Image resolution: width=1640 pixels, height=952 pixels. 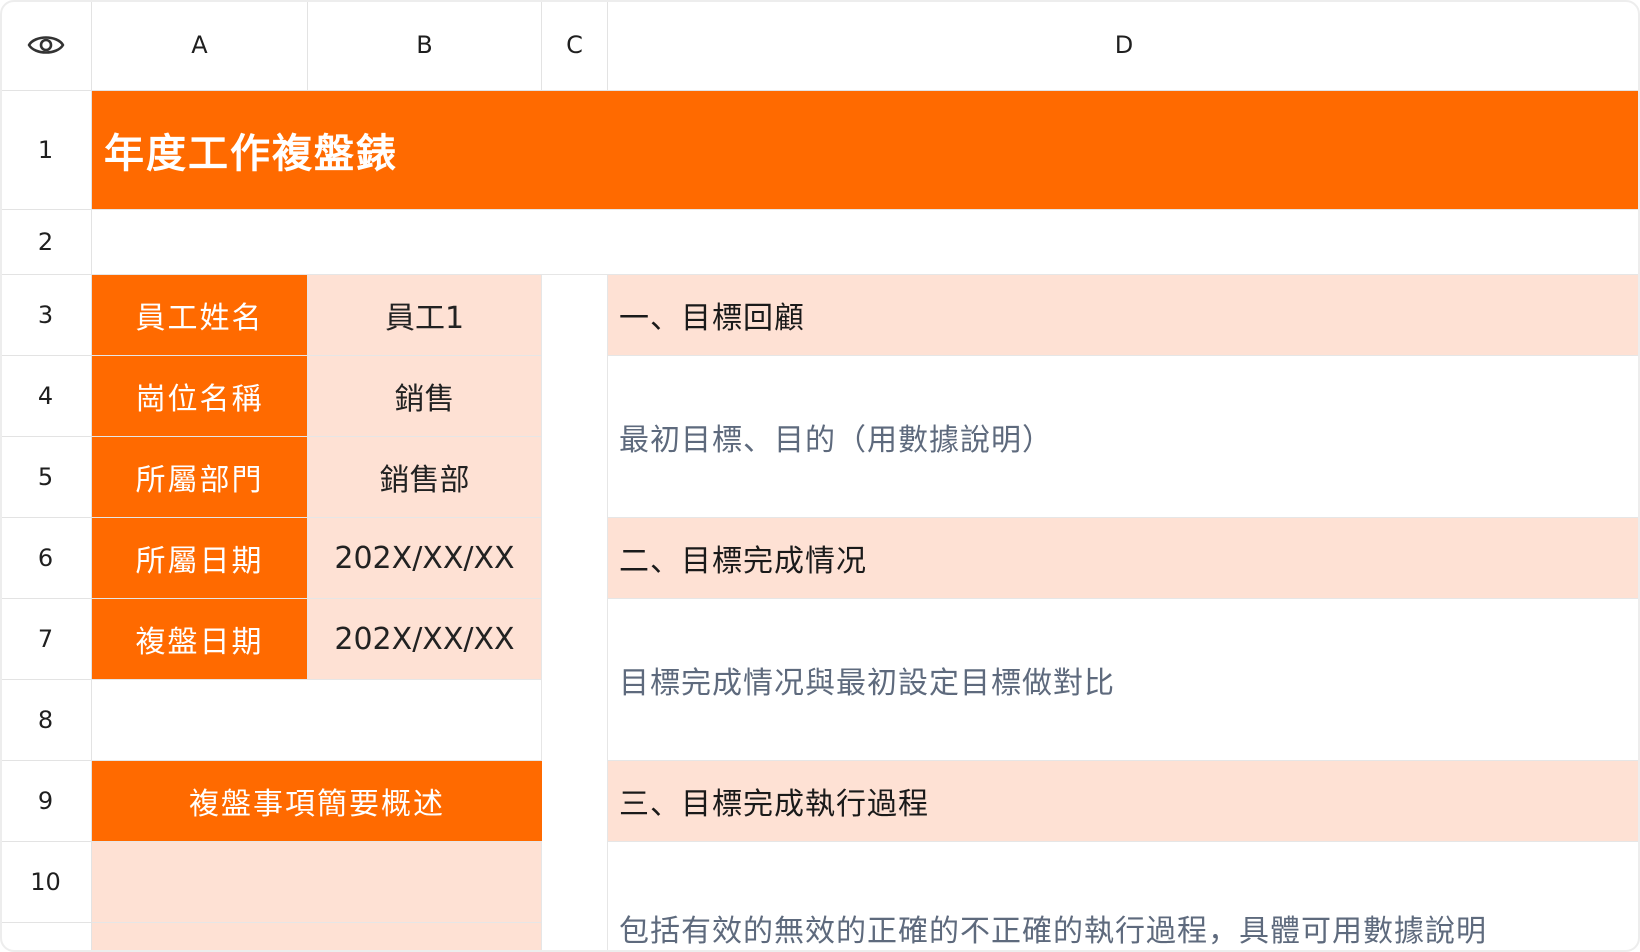 I want to click on section-body-execution-process: 包括有效的無效的正確的不正確的執行過程，具體可用數據說明, so click(x=1124, y=897).